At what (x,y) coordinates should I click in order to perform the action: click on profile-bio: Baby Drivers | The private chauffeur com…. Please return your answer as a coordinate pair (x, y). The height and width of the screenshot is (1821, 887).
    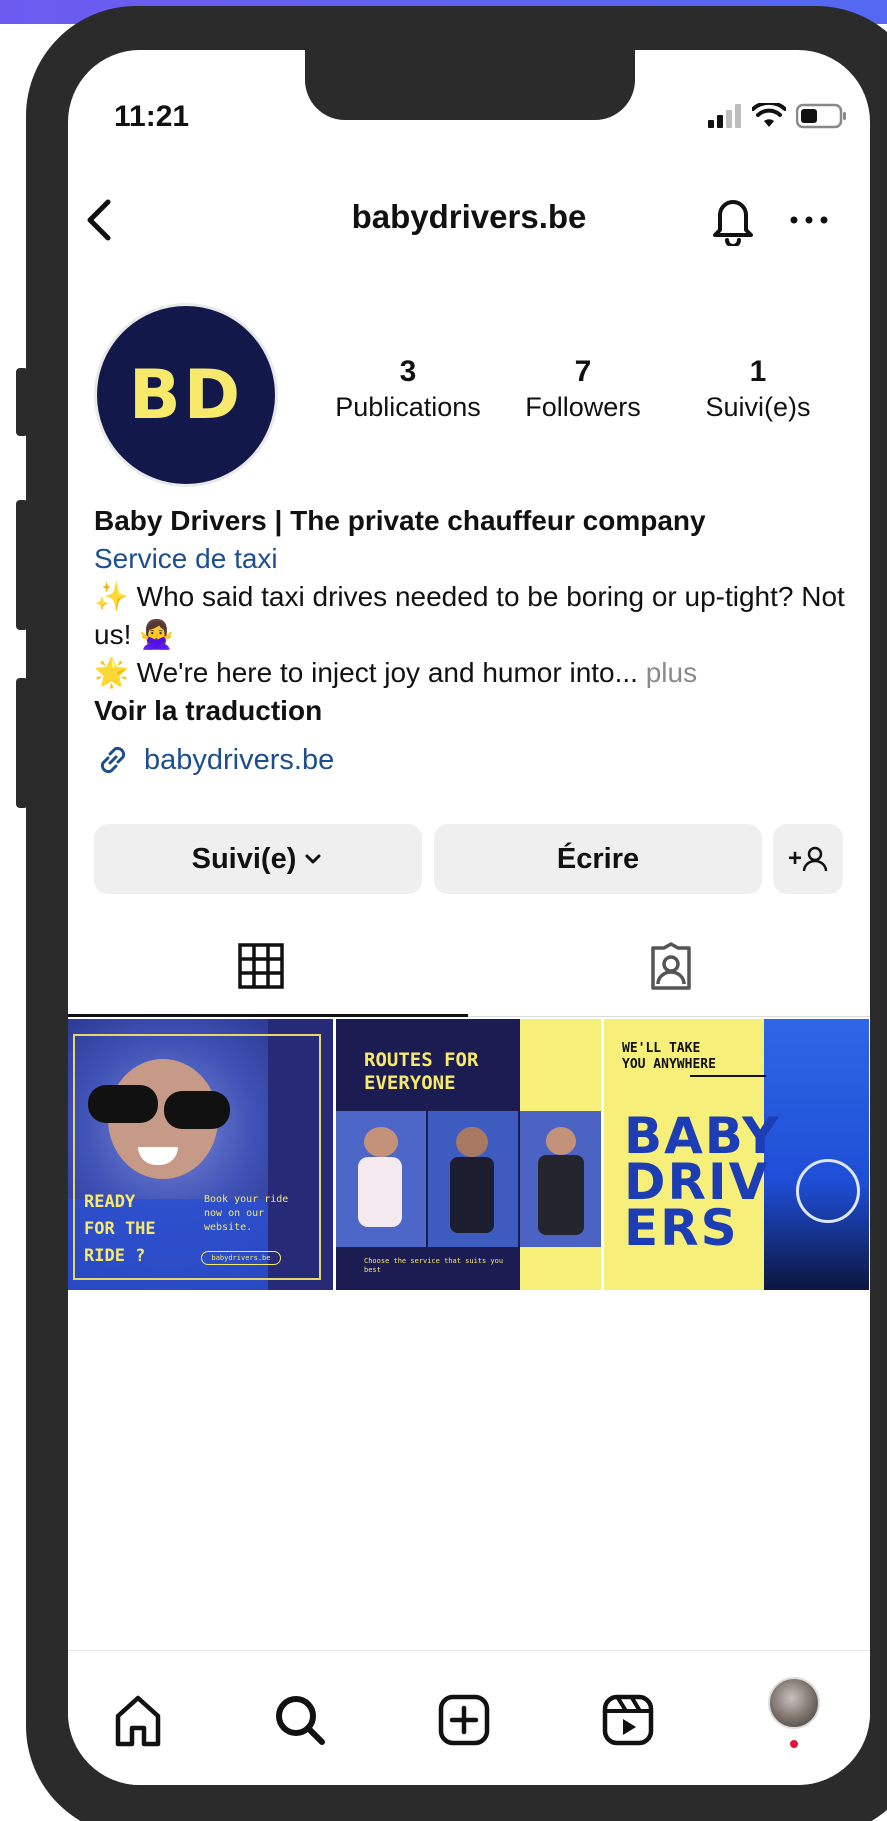
    Looking at the image, I should click on (474, 616).